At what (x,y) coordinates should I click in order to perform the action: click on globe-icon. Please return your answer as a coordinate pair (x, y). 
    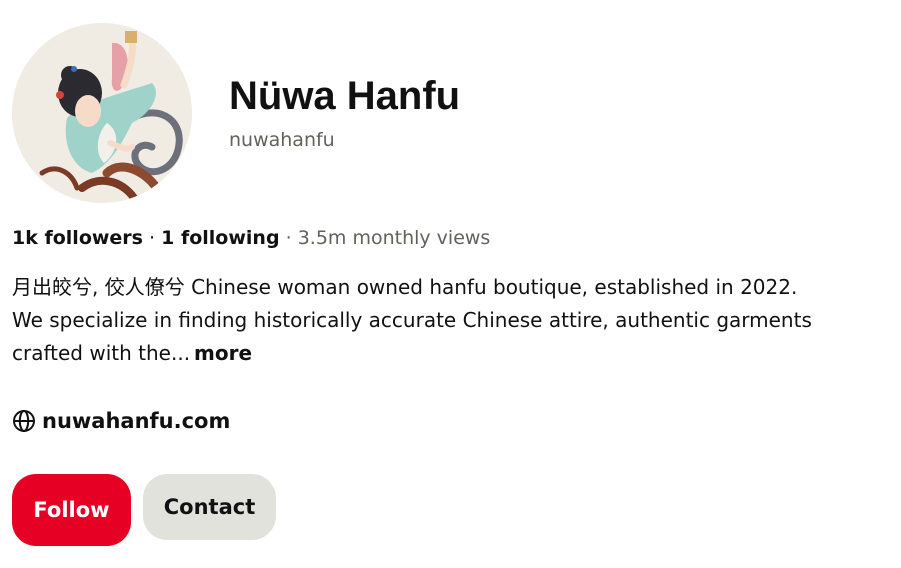
    Looking at the image, I should click on (24, 421).